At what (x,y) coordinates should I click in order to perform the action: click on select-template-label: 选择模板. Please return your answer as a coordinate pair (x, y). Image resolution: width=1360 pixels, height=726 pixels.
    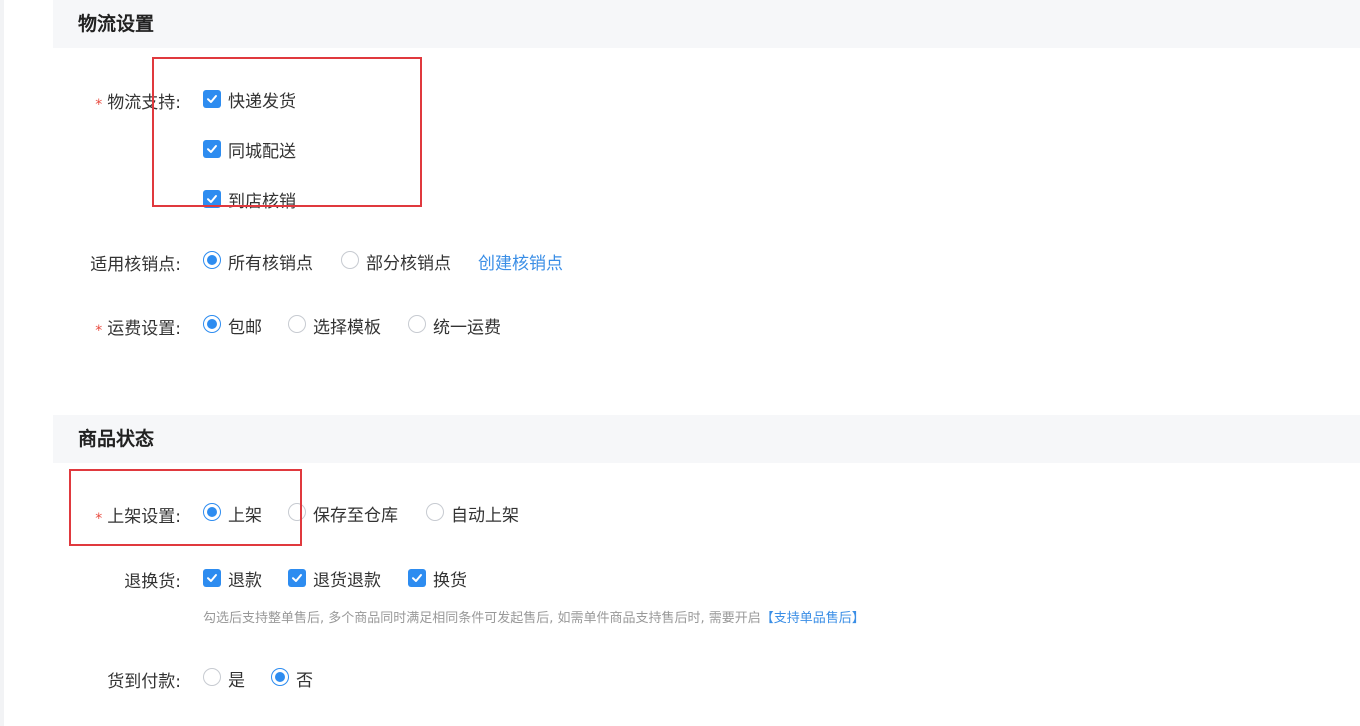
    Looking at the image, I should click on (347, 325).